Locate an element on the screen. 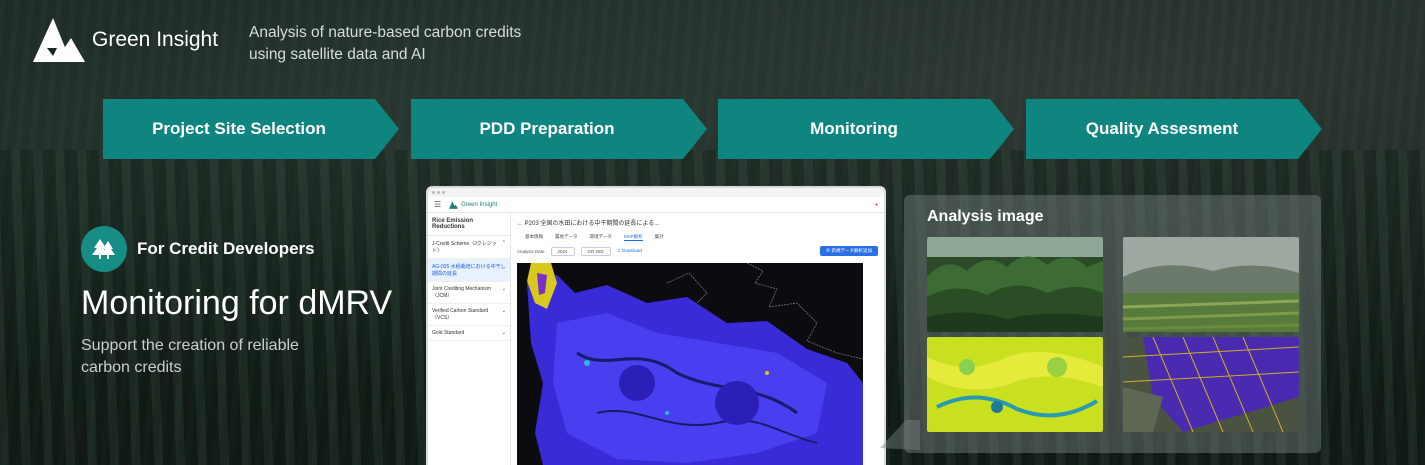  app-header: ☰ Green Insight ● is located at coordinates (656, 205).